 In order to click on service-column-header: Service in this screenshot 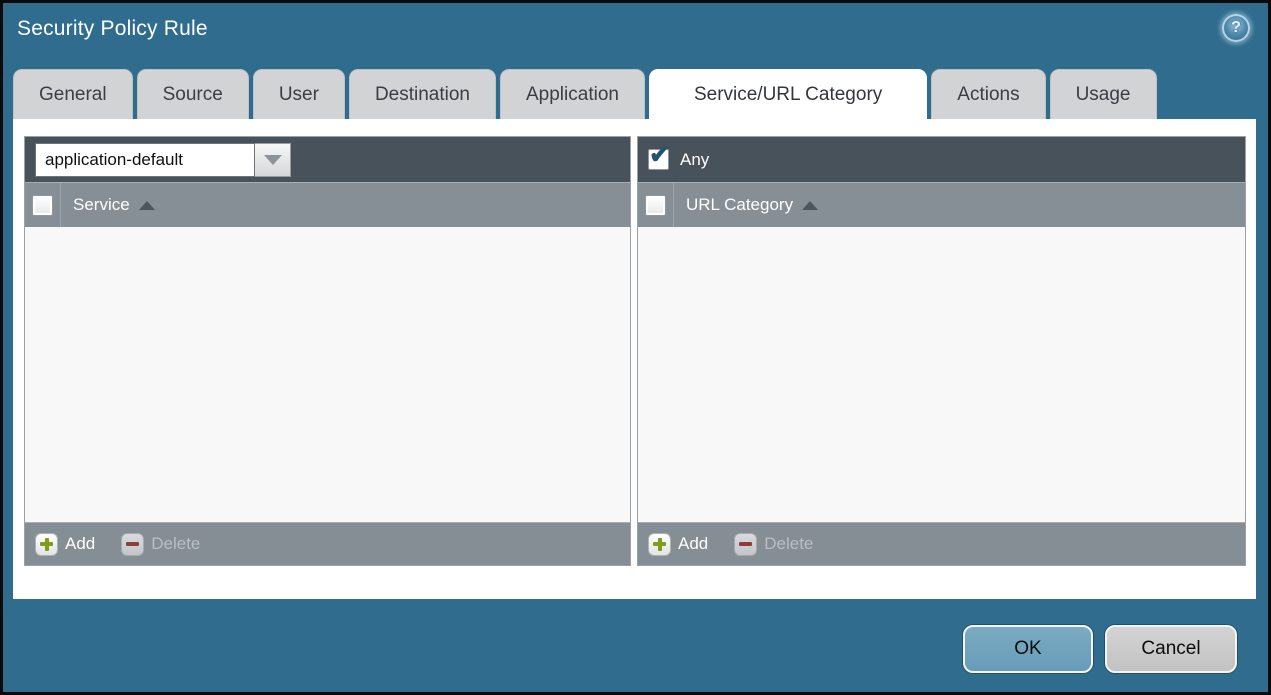, I will do `click(101, 205)`.